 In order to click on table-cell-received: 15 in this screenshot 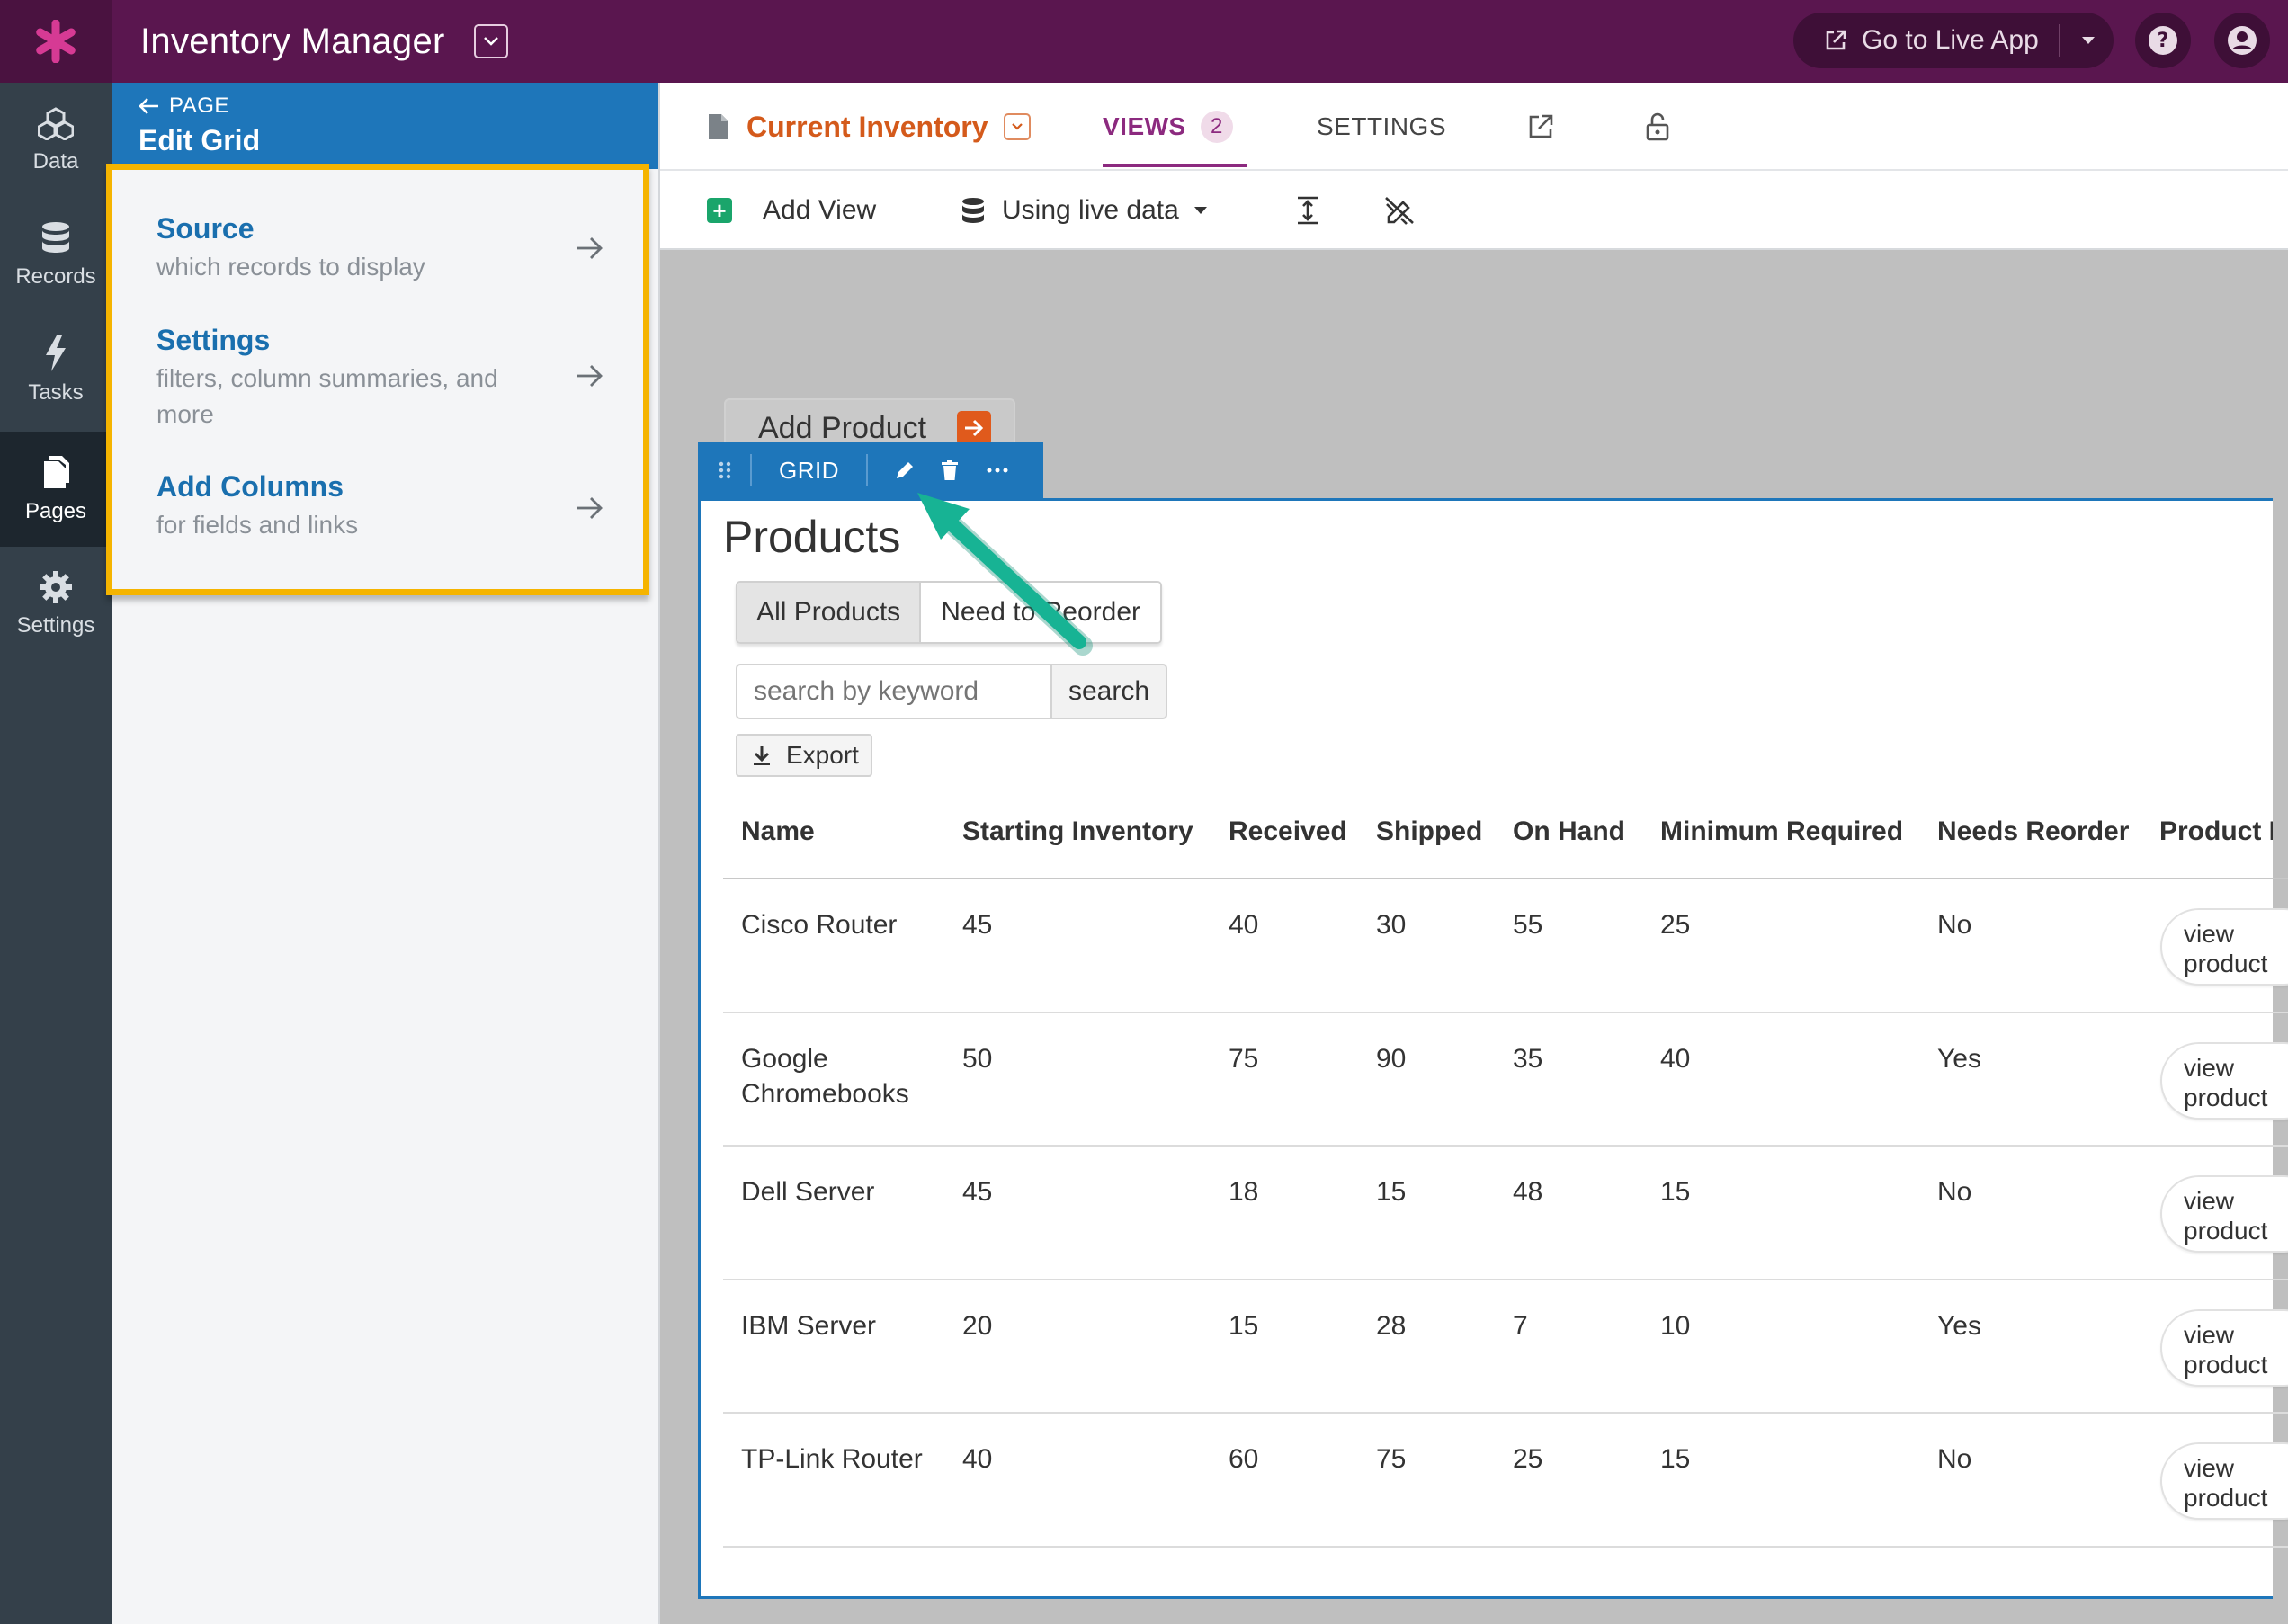, I will do `click(1244, 1326)`.